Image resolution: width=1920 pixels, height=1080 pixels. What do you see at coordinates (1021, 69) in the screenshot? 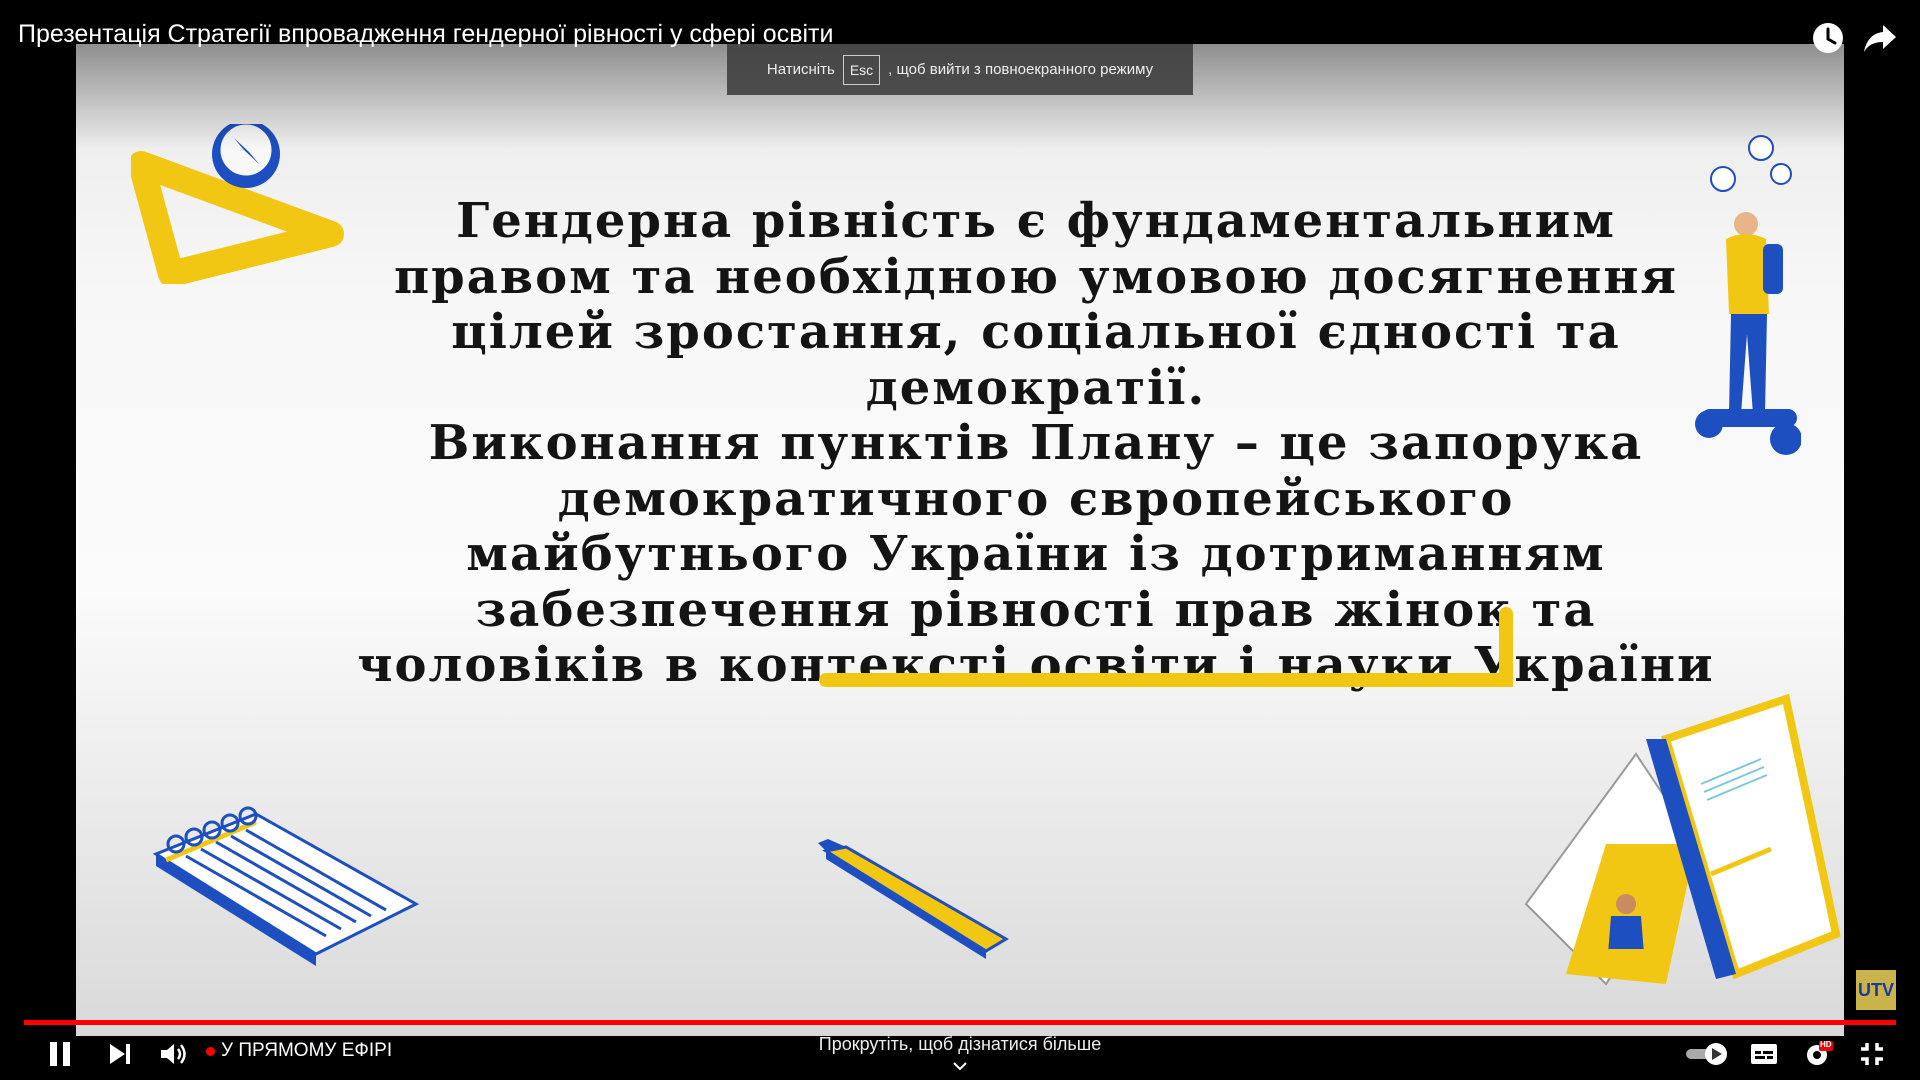
I see `toast-text-after: , щоб вийти з повноекранного режиму` at bounding box center [1021, 69].